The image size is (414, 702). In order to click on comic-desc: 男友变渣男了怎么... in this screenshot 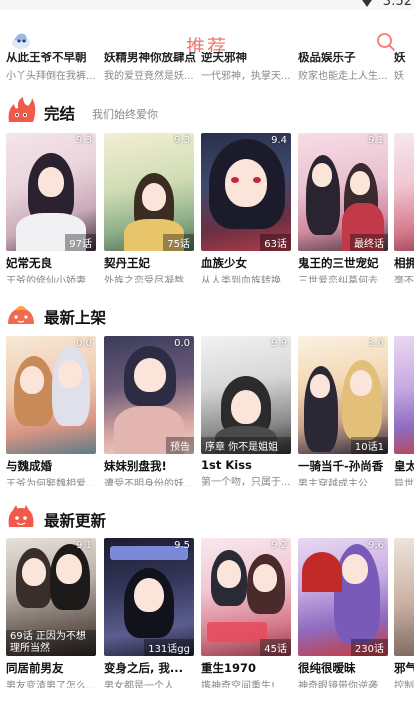, I will do `click(51, 684)`.